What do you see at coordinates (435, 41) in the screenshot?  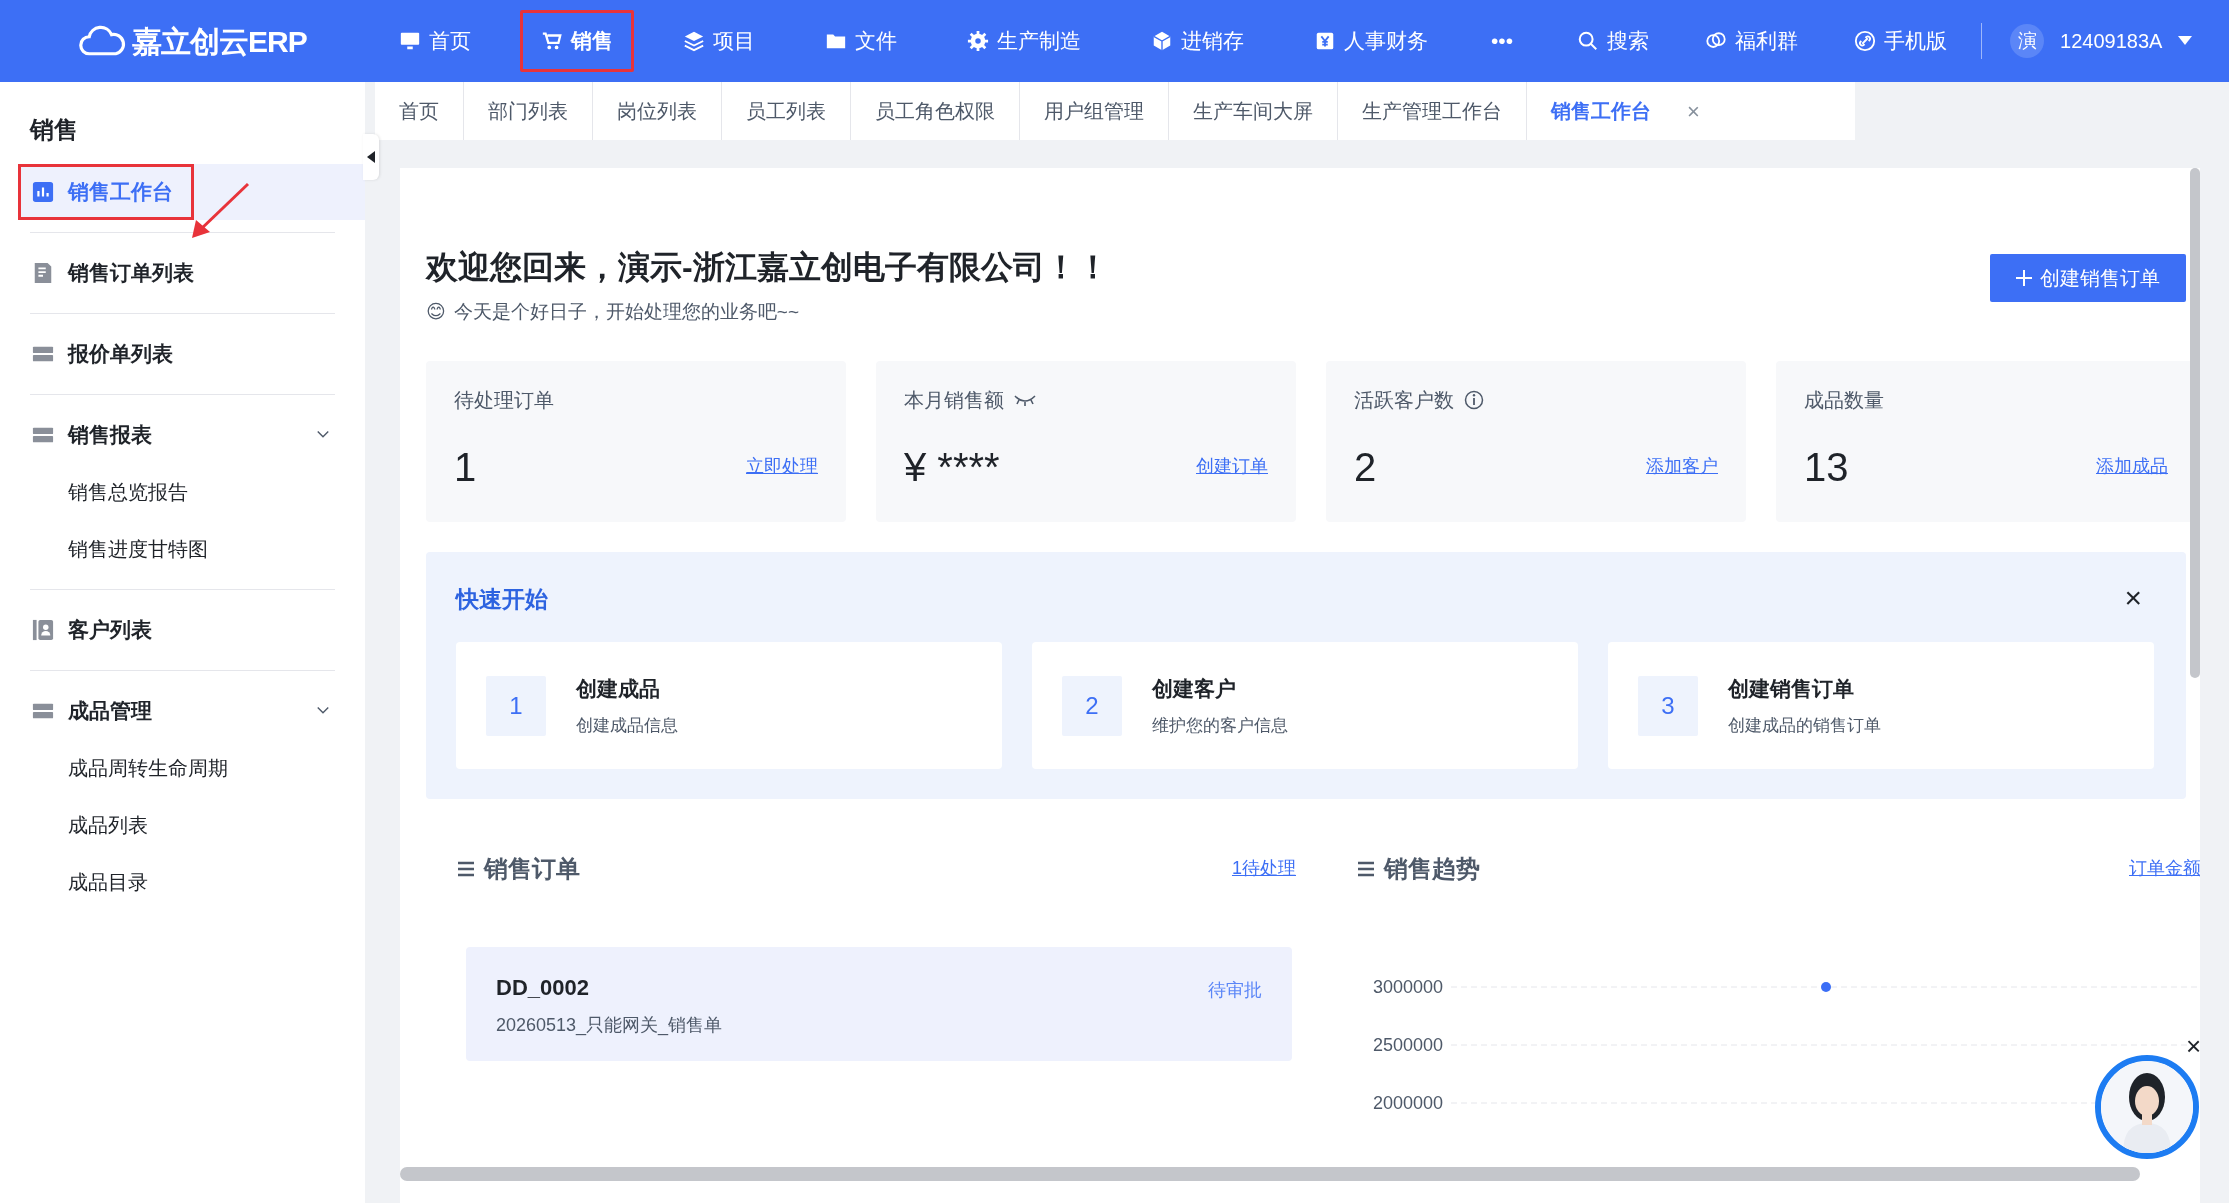 I see `nav-item: 首页` at bounding box center [435, 41].